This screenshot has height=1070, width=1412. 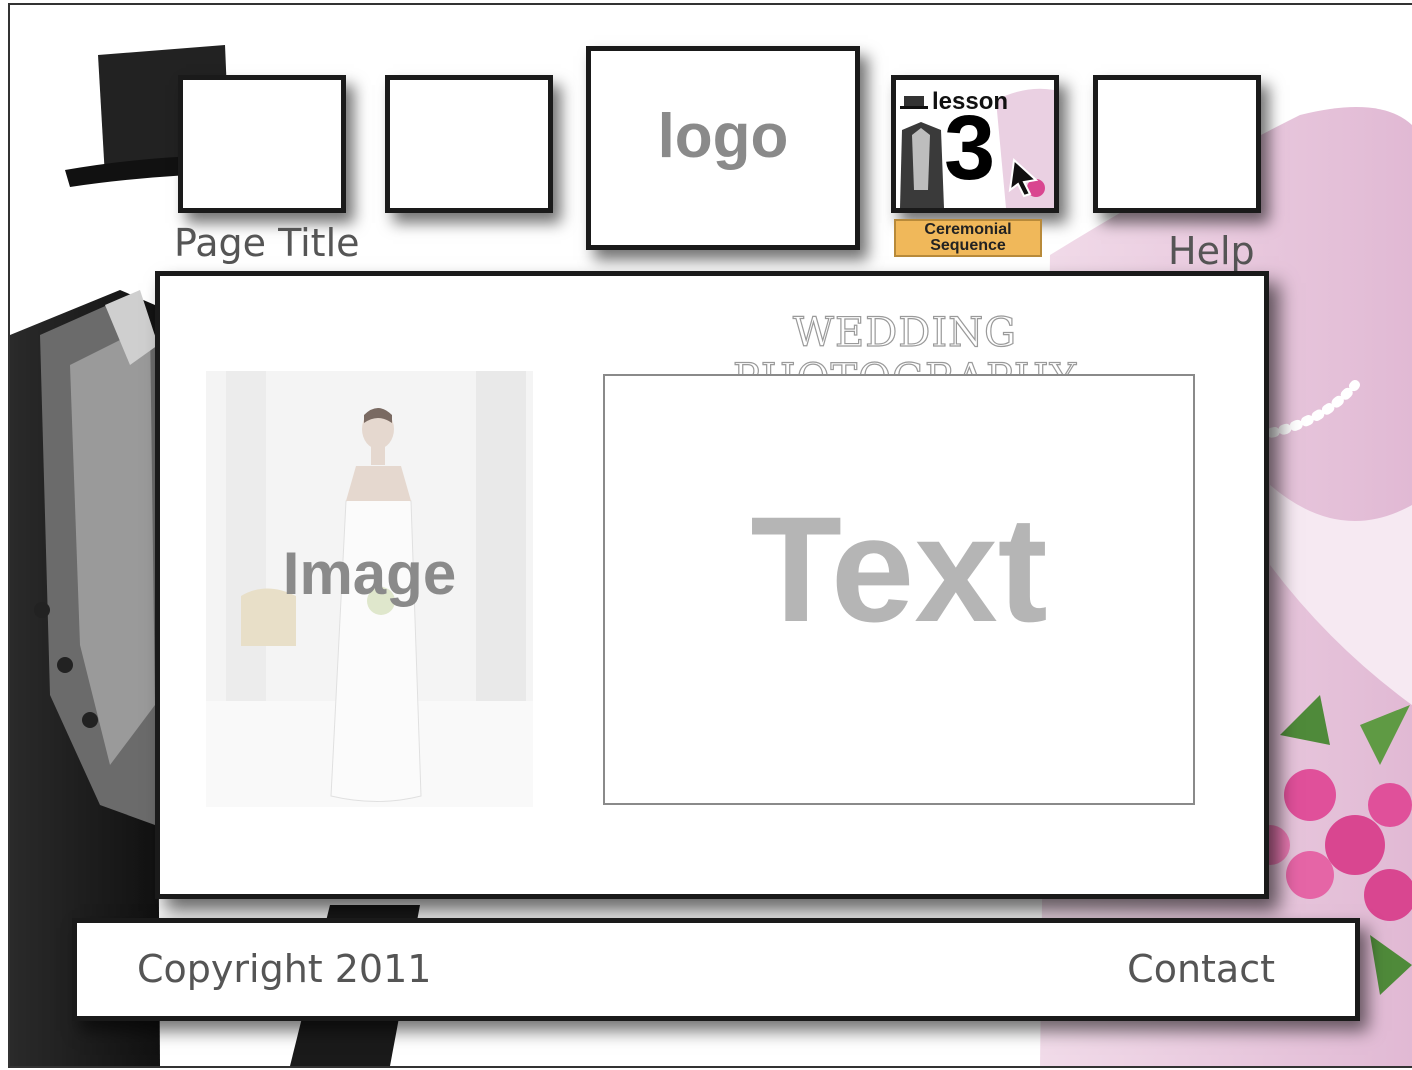 I want to click on lesson-number: 3, so click(x=970, y=148).